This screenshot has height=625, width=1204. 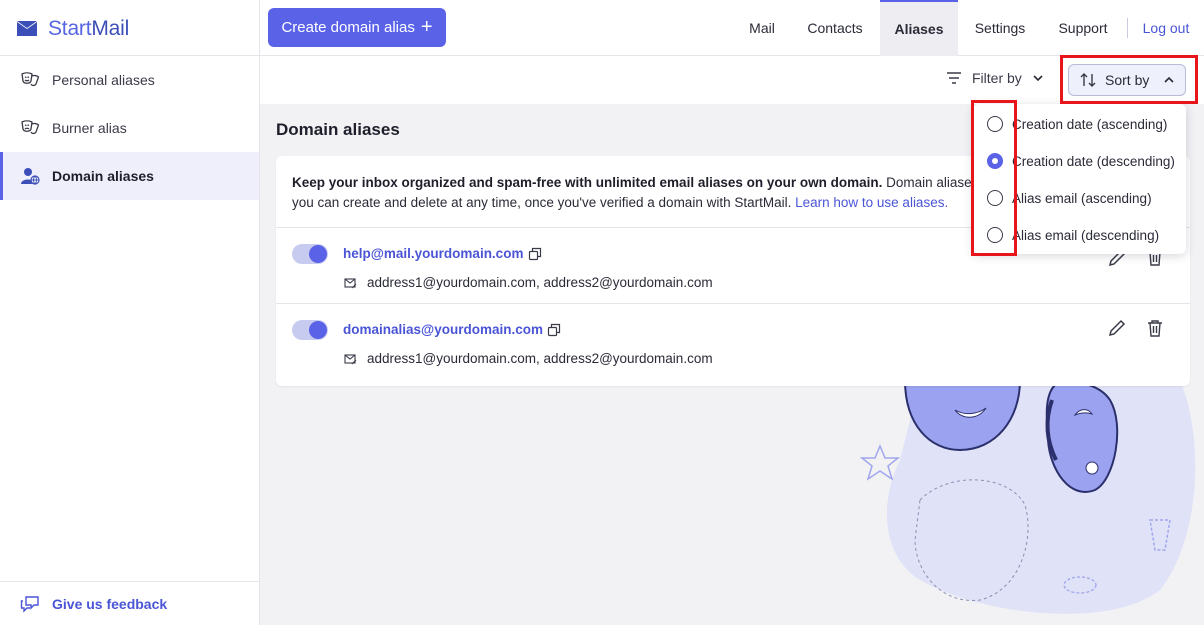 I want to click on sort-option-creation-desc: Creation date (descending), so click(x=1081, y=161).